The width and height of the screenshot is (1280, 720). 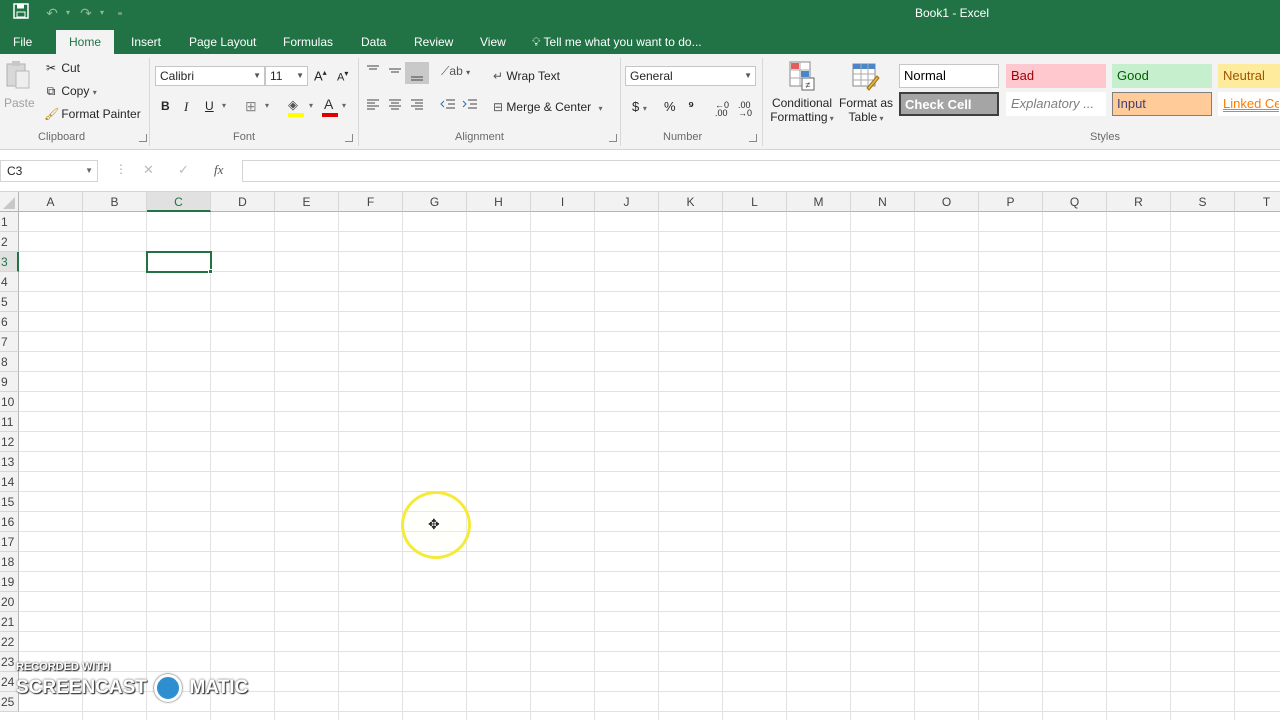 What do you see at coordinates (9, 402) in the screenshot?
I see `row-header-10: 10` at bounding box center [9, 402].